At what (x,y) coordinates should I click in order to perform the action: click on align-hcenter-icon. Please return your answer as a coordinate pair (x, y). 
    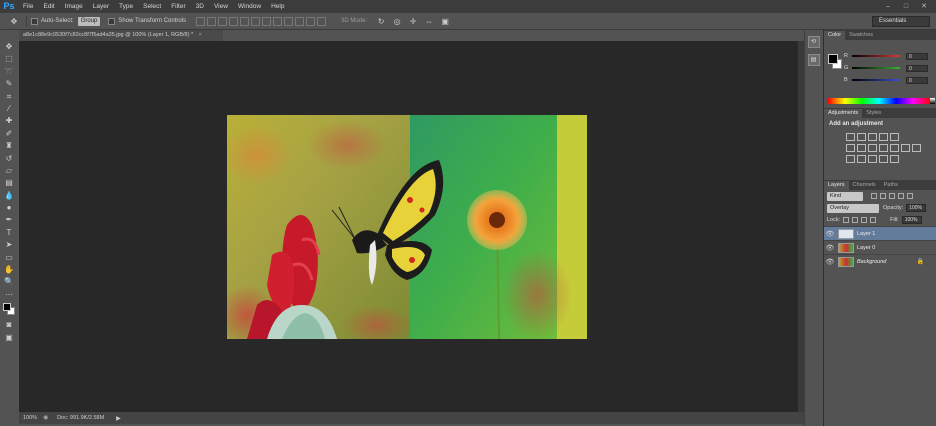
    Looking at the image, I should click on (245, 21).